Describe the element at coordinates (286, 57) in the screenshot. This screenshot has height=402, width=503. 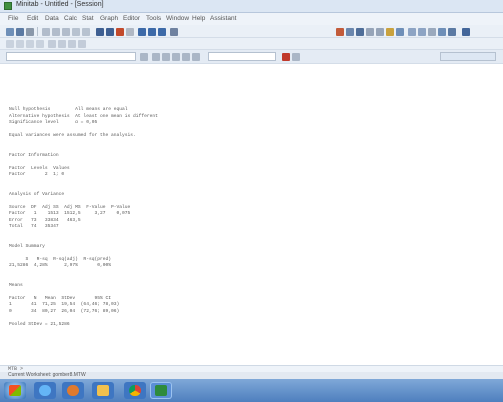
I see `delete-icon` at that location.